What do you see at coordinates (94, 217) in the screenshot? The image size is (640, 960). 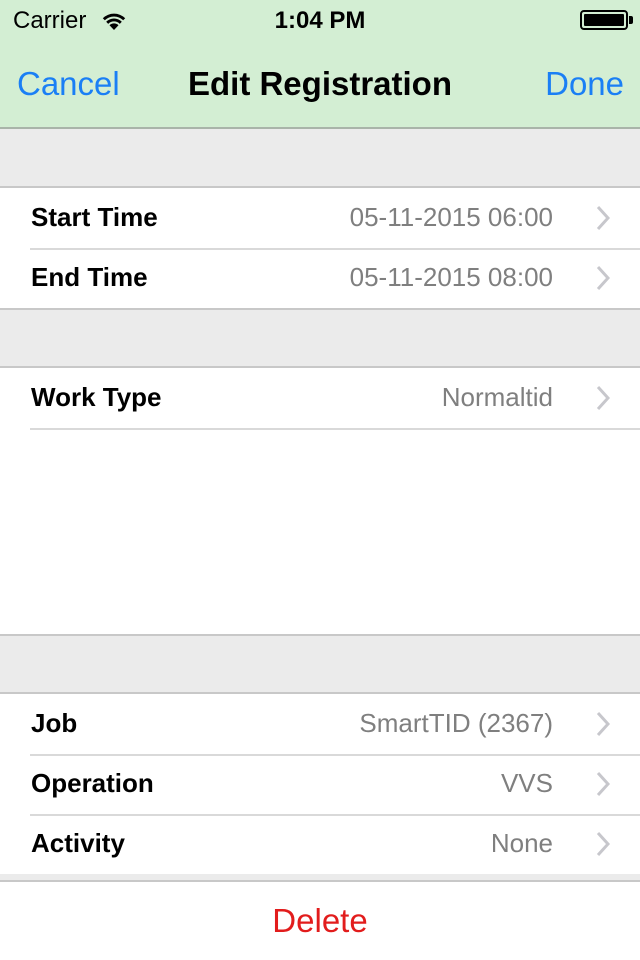 I see `row-label: Start Time` at bounding box center [94, 217].